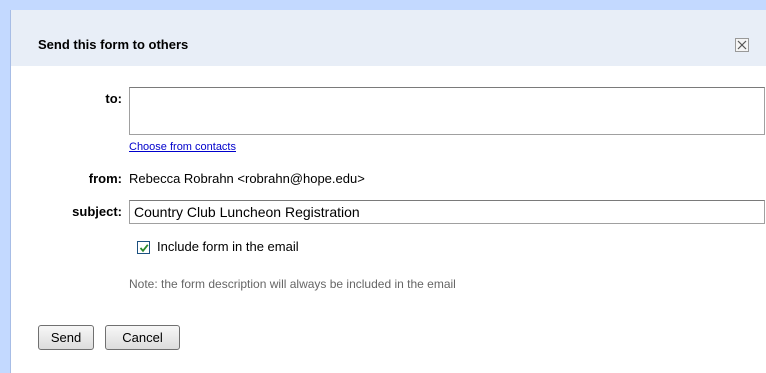 The image size is (766, 373). I want to click on choose-from-contacts-link: Choose from contacts, so click(182, 147).